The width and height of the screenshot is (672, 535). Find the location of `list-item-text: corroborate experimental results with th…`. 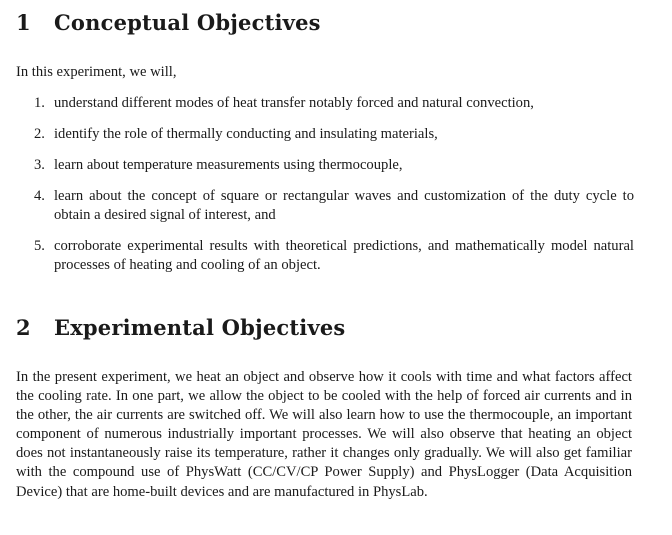

list-item-text: corroborate experimental results with th… is located at coordinates (344, 255).